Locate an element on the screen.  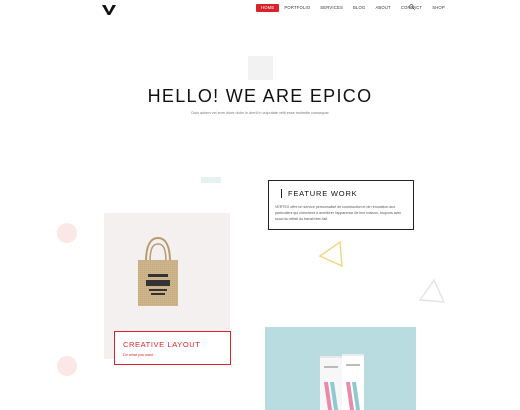
packaging-image is located at coordinates (342, 382).